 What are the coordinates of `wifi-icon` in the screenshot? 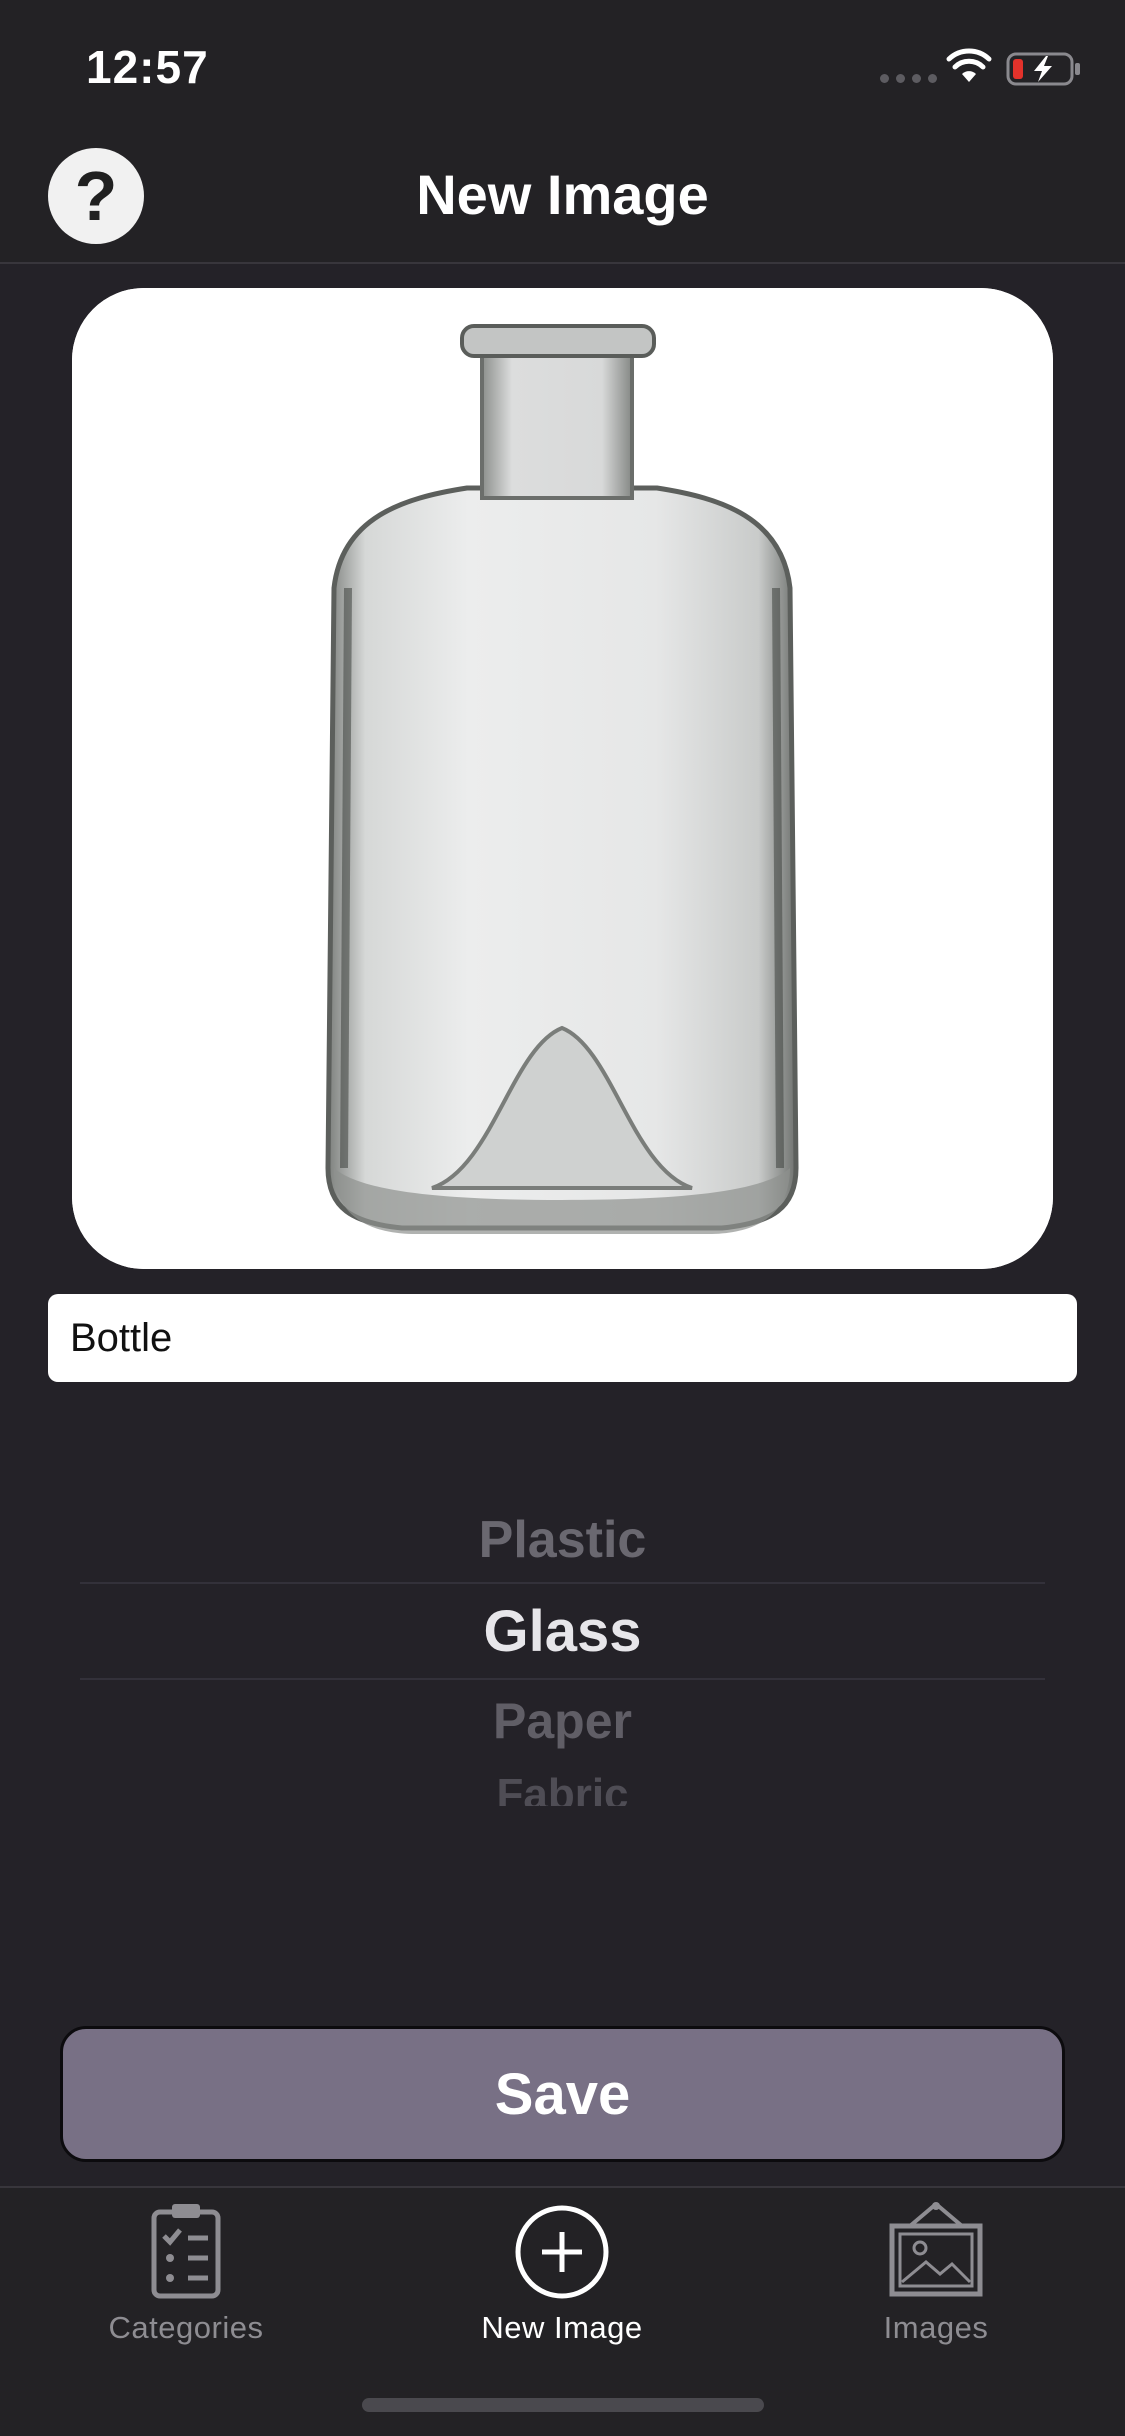 It's located at (969, 65).